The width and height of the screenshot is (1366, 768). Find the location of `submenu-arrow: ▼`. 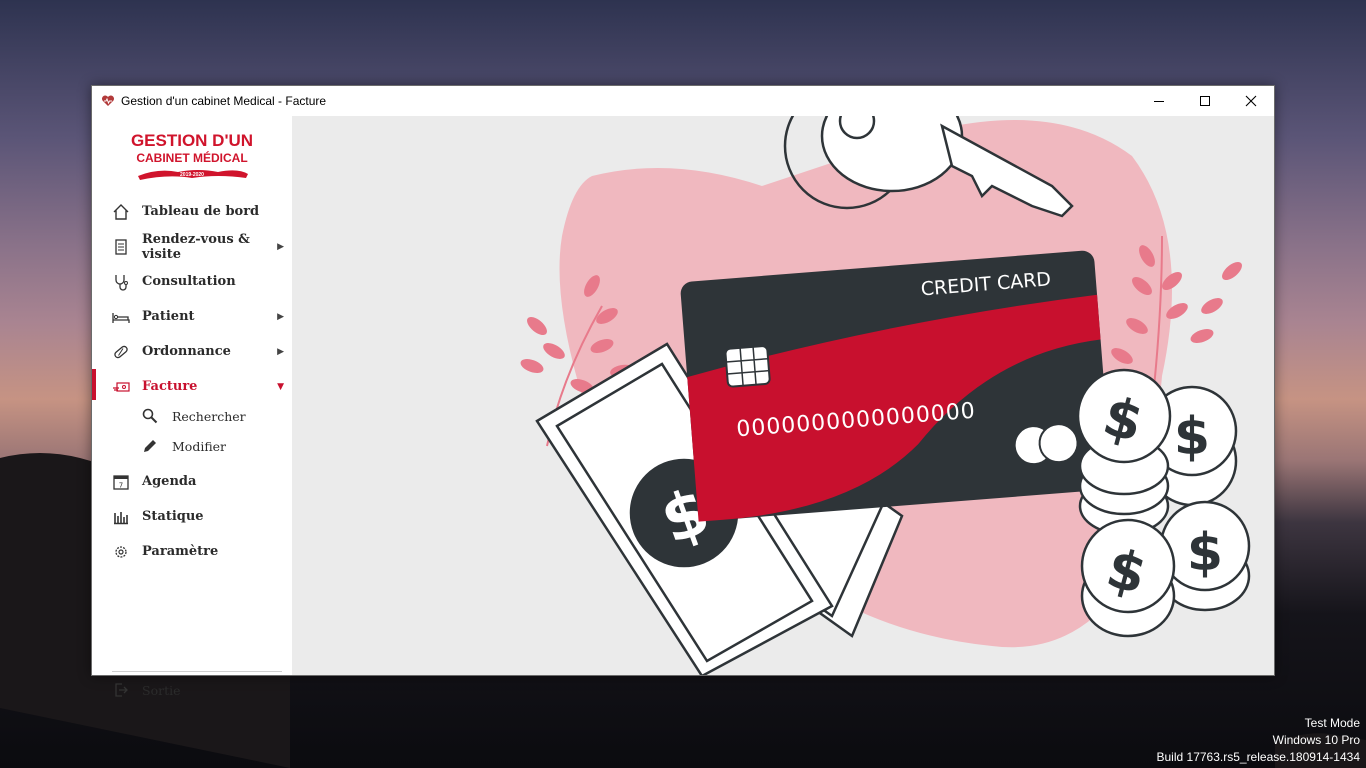

submenu-arrow: ▼ is located at coordinates (280, 386).